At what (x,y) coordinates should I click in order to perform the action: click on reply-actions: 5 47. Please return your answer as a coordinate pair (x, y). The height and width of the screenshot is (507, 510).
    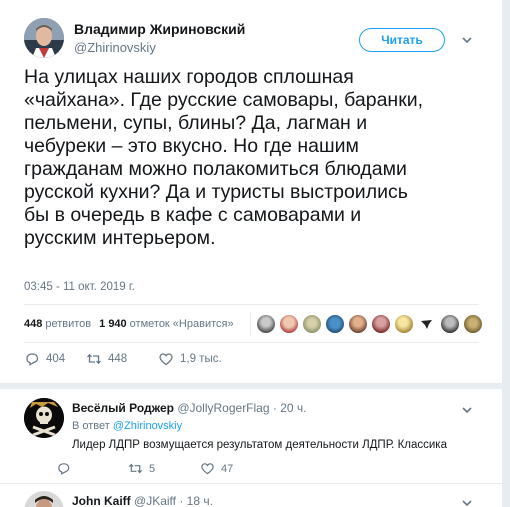
    Looking at the image, I should click on (180, 468).